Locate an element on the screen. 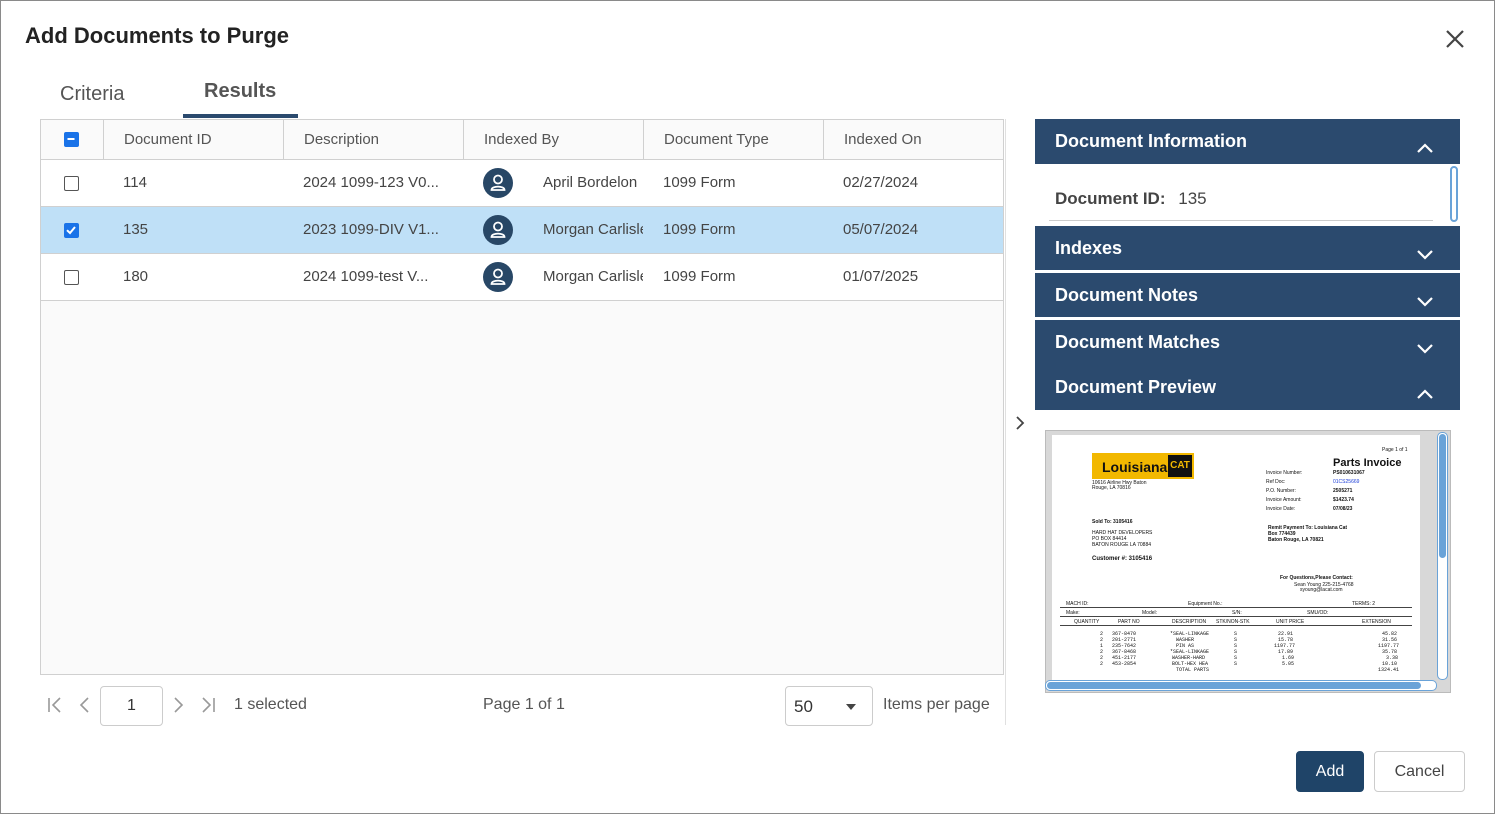 The image size is (1495, 814). louisiana-cat-logo: Louisiana CAT is located at coordinates (1143, 466).